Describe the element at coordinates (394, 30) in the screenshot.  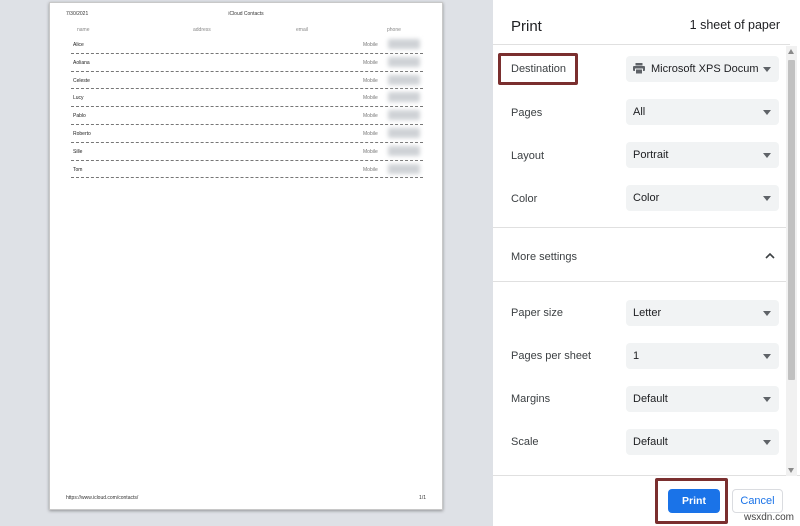
I see `column-header-phone: phone` at that location.